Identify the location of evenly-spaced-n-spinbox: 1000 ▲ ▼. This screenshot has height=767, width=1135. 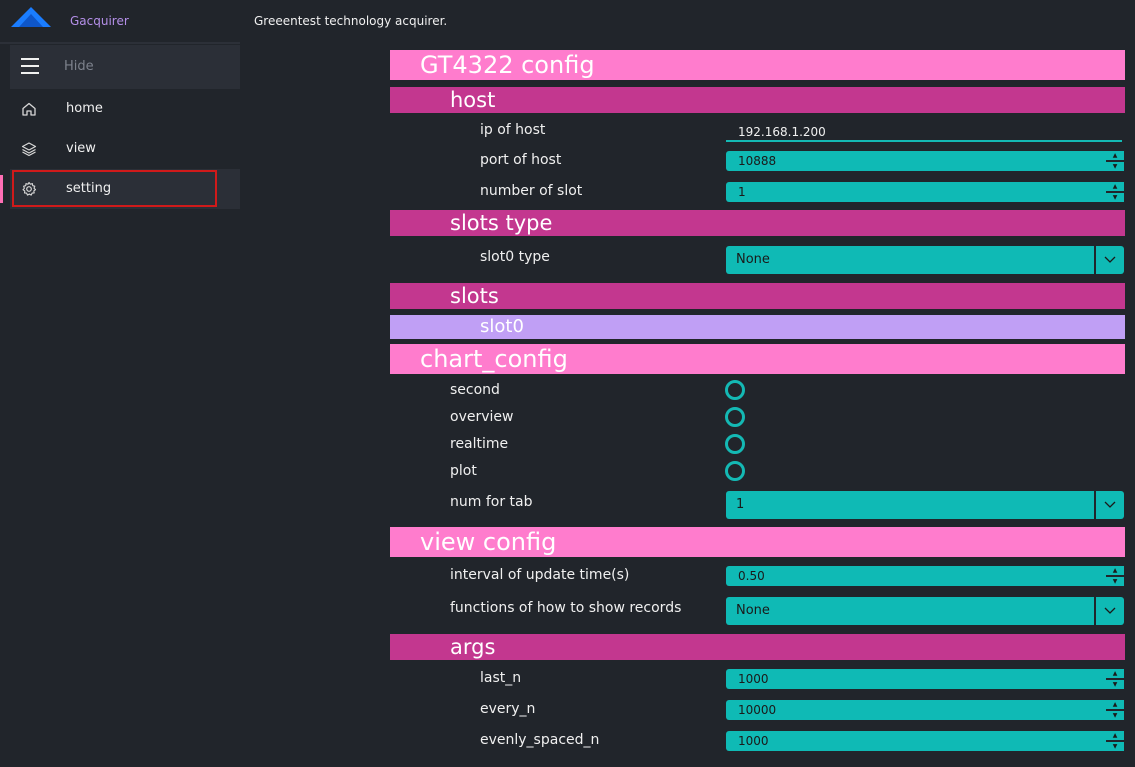
(925, 741).